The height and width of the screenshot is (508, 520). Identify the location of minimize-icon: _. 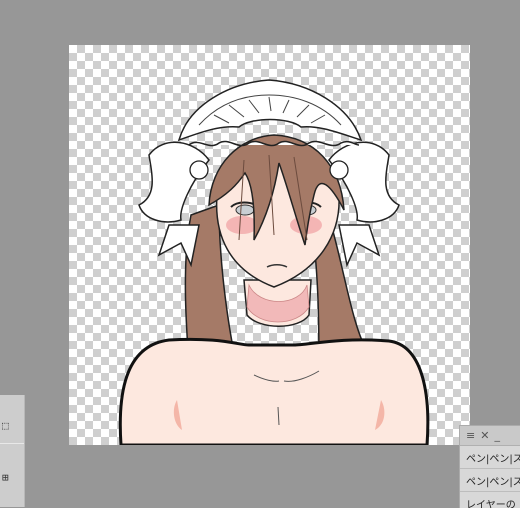
(497, 435).